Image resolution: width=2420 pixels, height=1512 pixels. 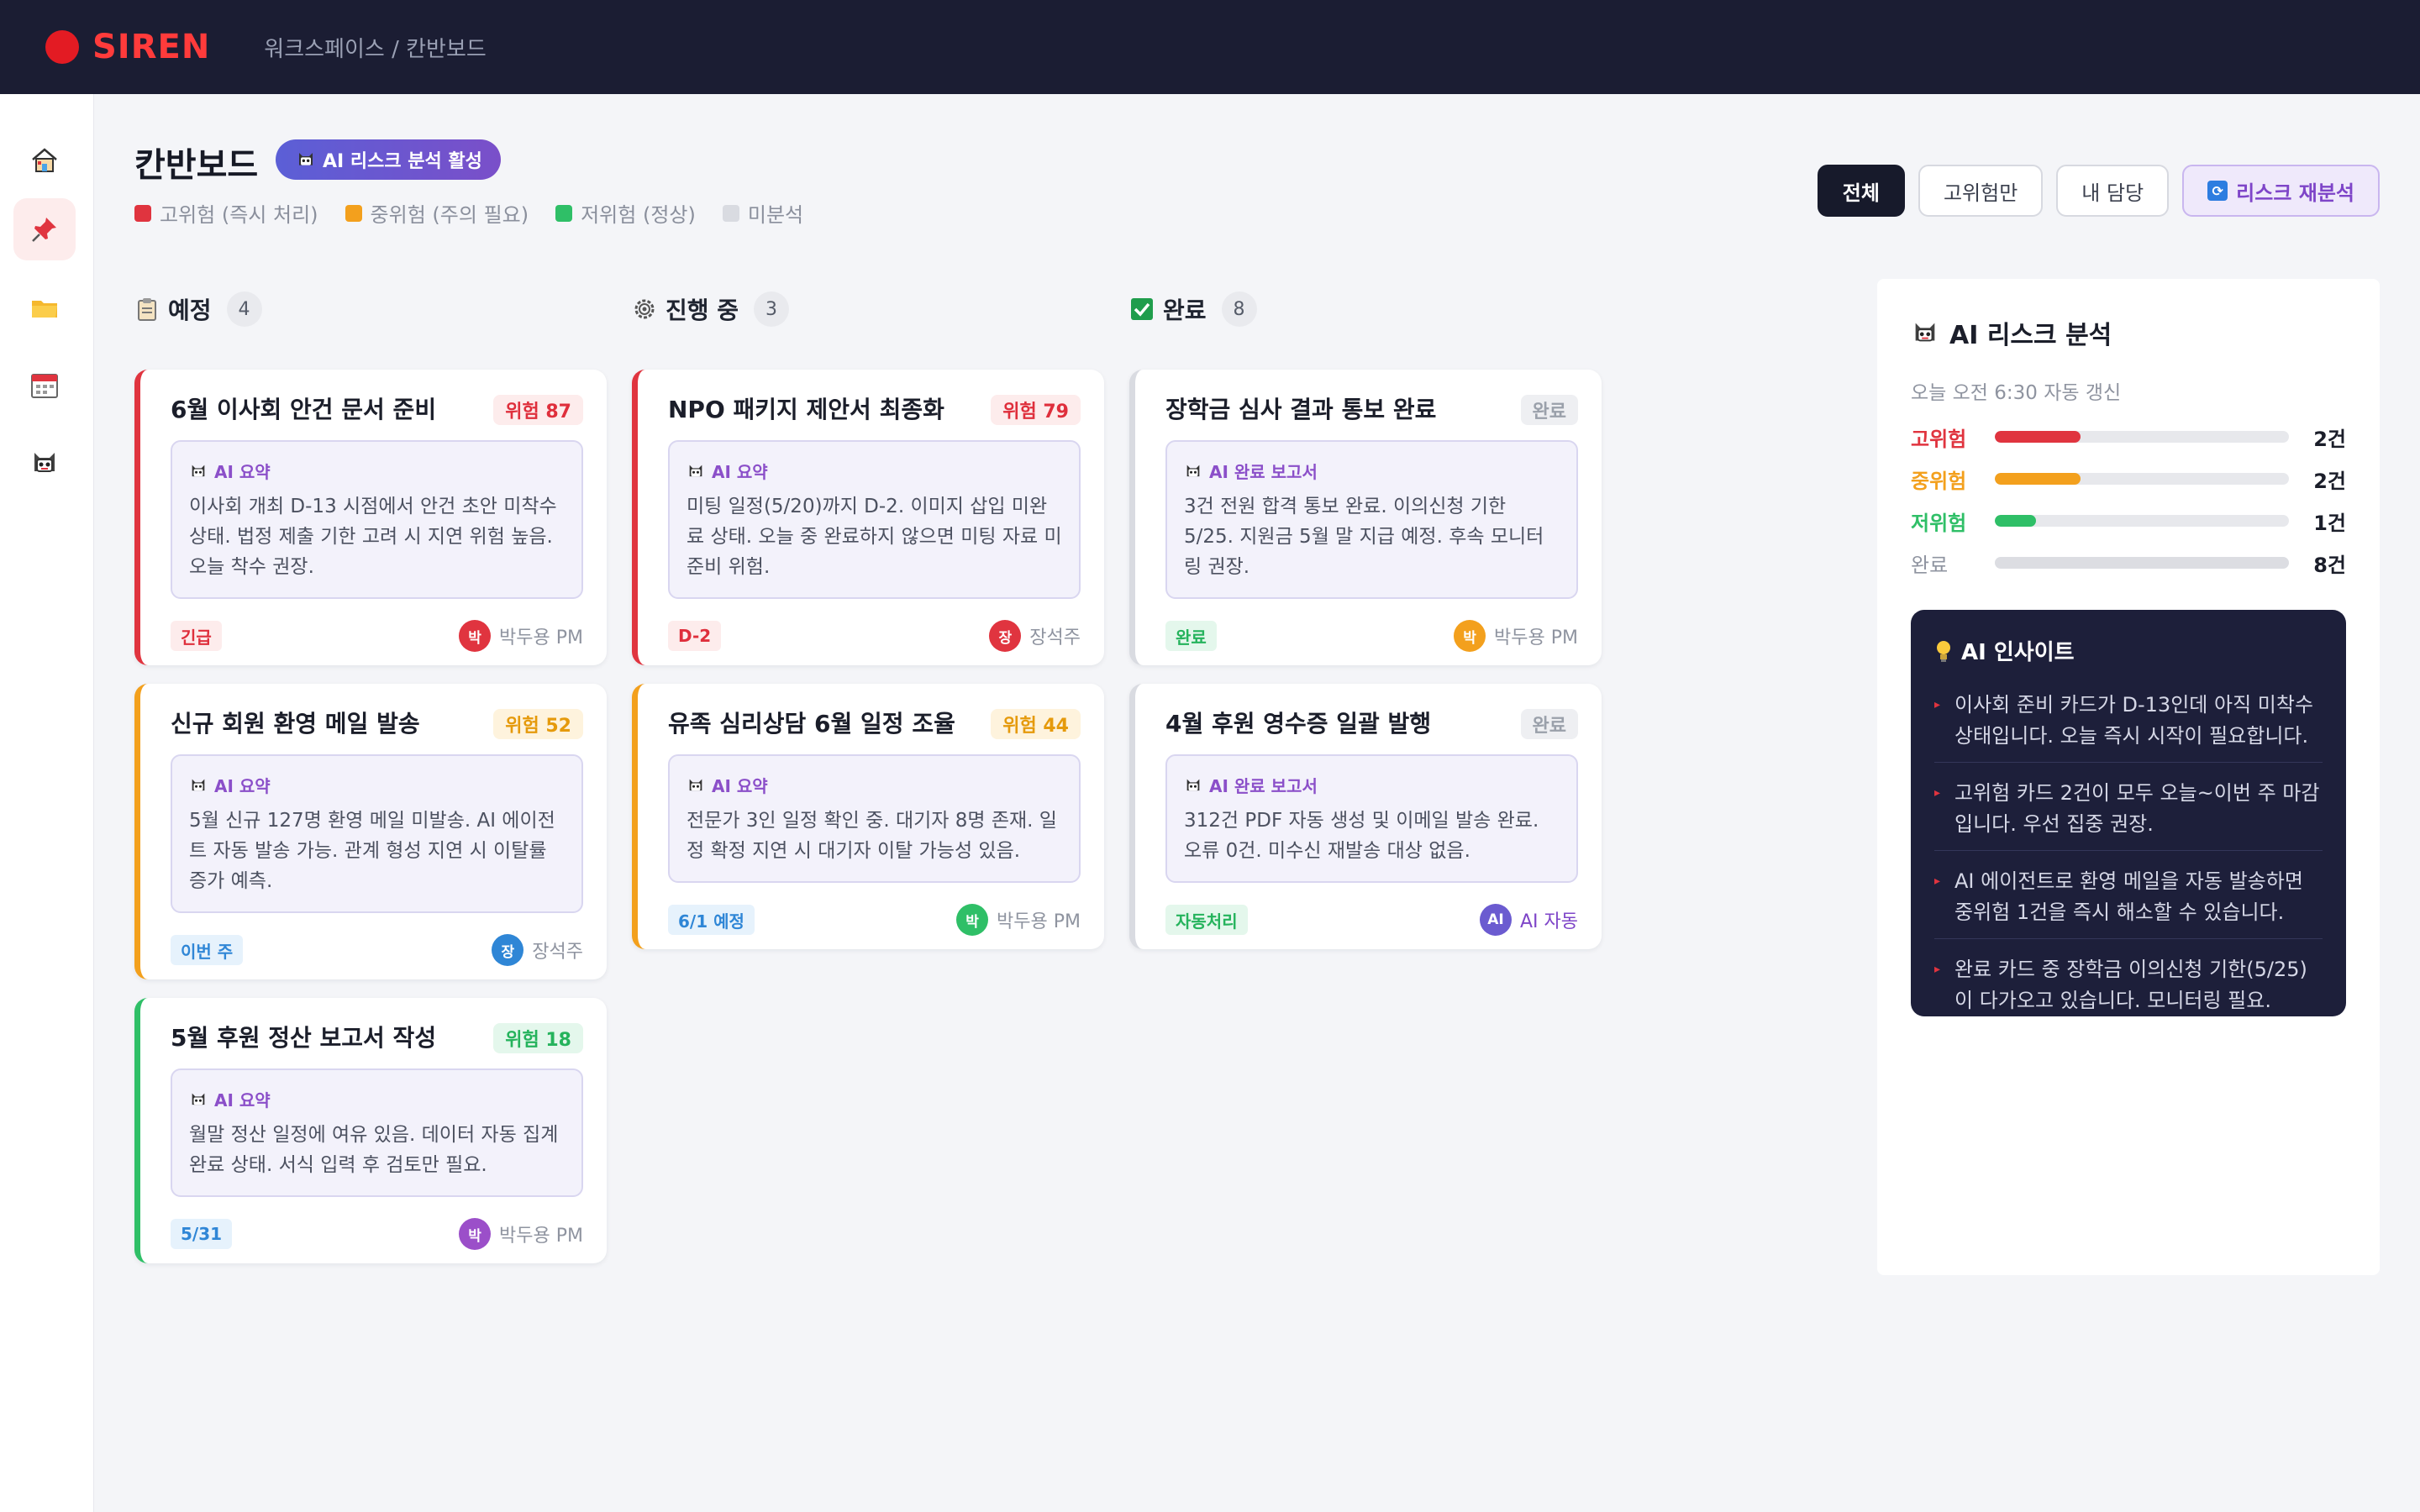 I want to click on legend-label: 고위험 (즉시 처리), so click(x=239, y=215).